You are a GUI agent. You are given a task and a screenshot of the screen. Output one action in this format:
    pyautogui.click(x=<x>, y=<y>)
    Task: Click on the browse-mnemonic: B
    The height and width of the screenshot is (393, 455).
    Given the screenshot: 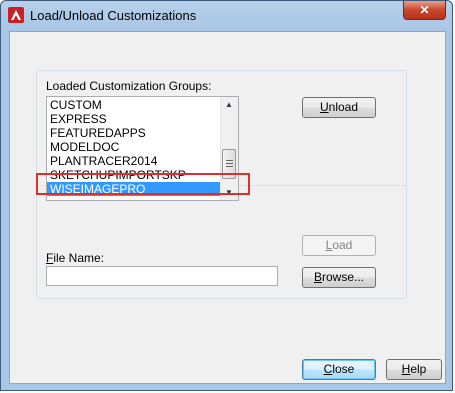 What is the action you would take?
    pyautogui.click(x=317, y=277)
    